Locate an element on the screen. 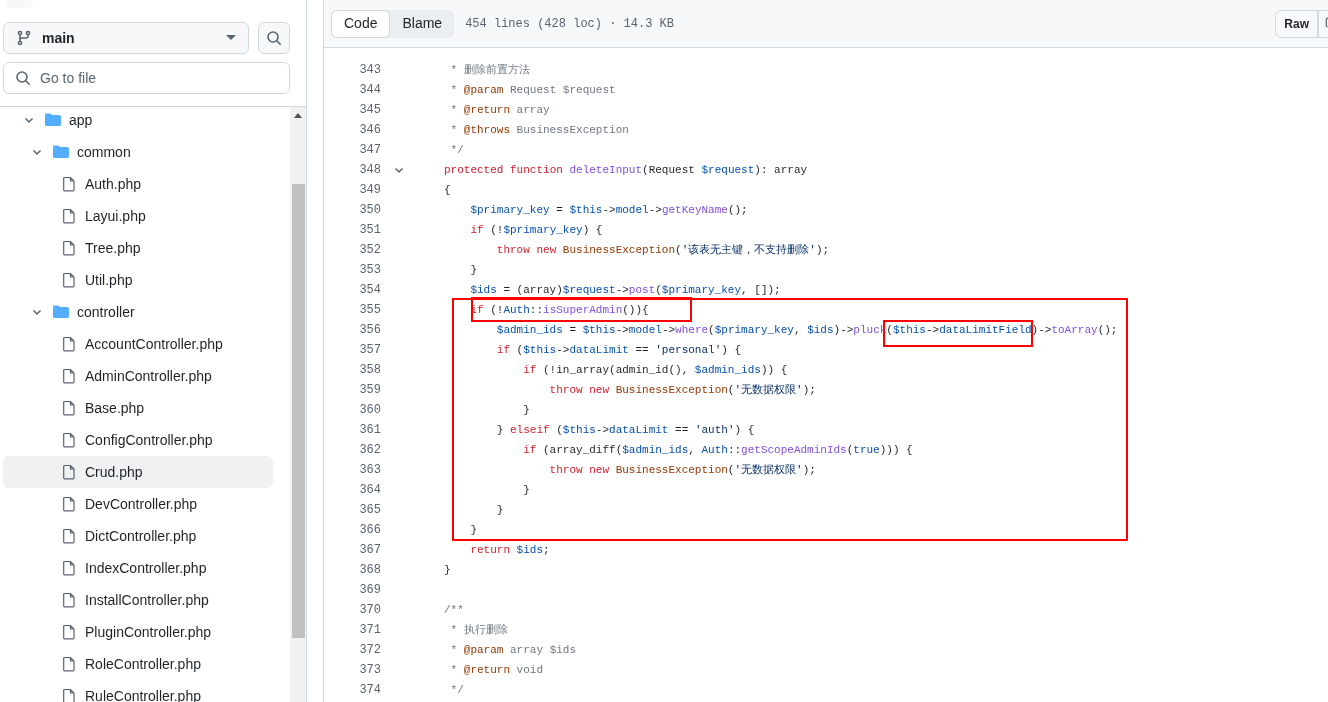  line-number: 361 is located at coordinates (369, 430).